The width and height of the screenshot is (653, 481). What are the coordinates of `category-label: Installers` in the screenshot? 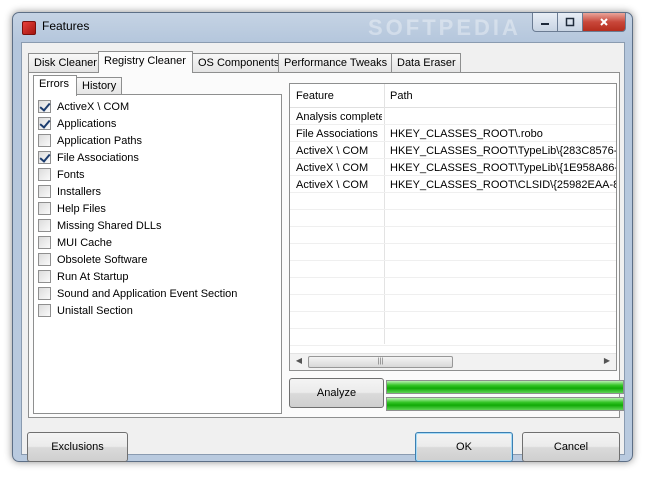 It's located at (79, 191).